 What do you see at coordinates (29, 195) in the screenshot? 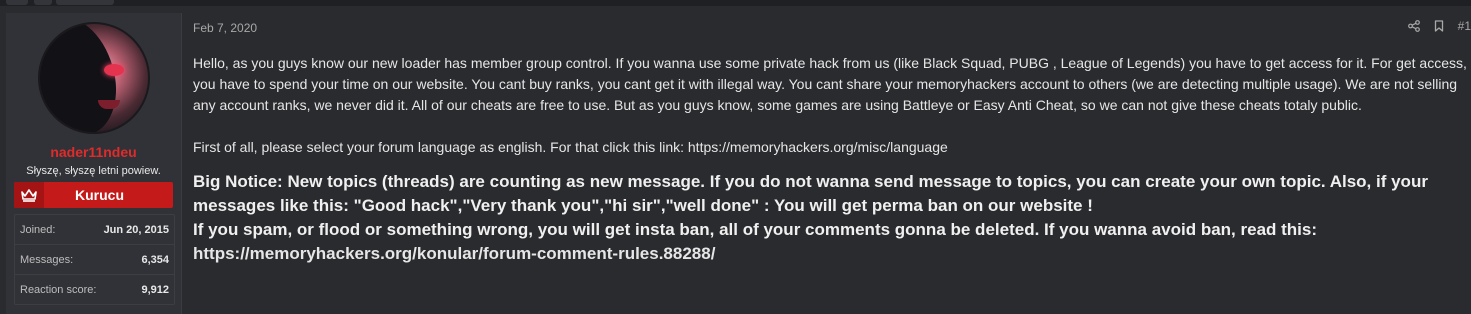
I see `crown-icon` at bounding box center [29, 195].